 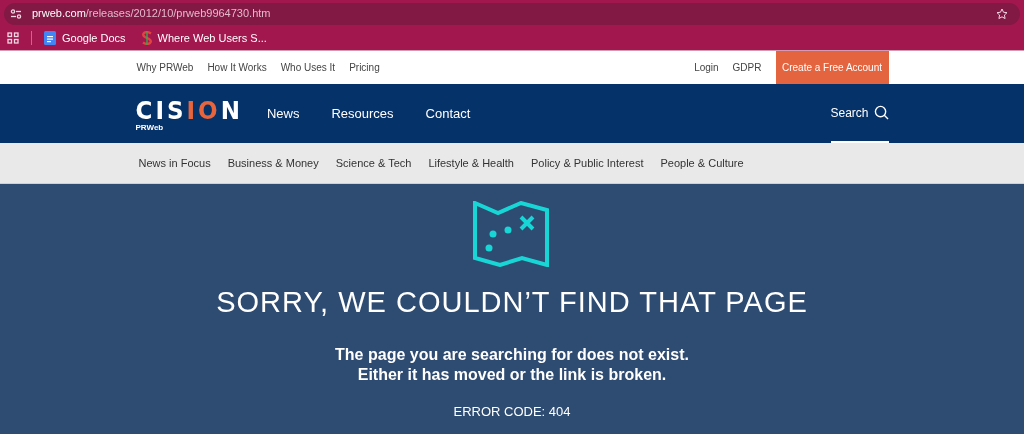 What do you see at coordinates (512, 234) in the screenshot?
I see `map-icon` at bounding box center [512, 234].